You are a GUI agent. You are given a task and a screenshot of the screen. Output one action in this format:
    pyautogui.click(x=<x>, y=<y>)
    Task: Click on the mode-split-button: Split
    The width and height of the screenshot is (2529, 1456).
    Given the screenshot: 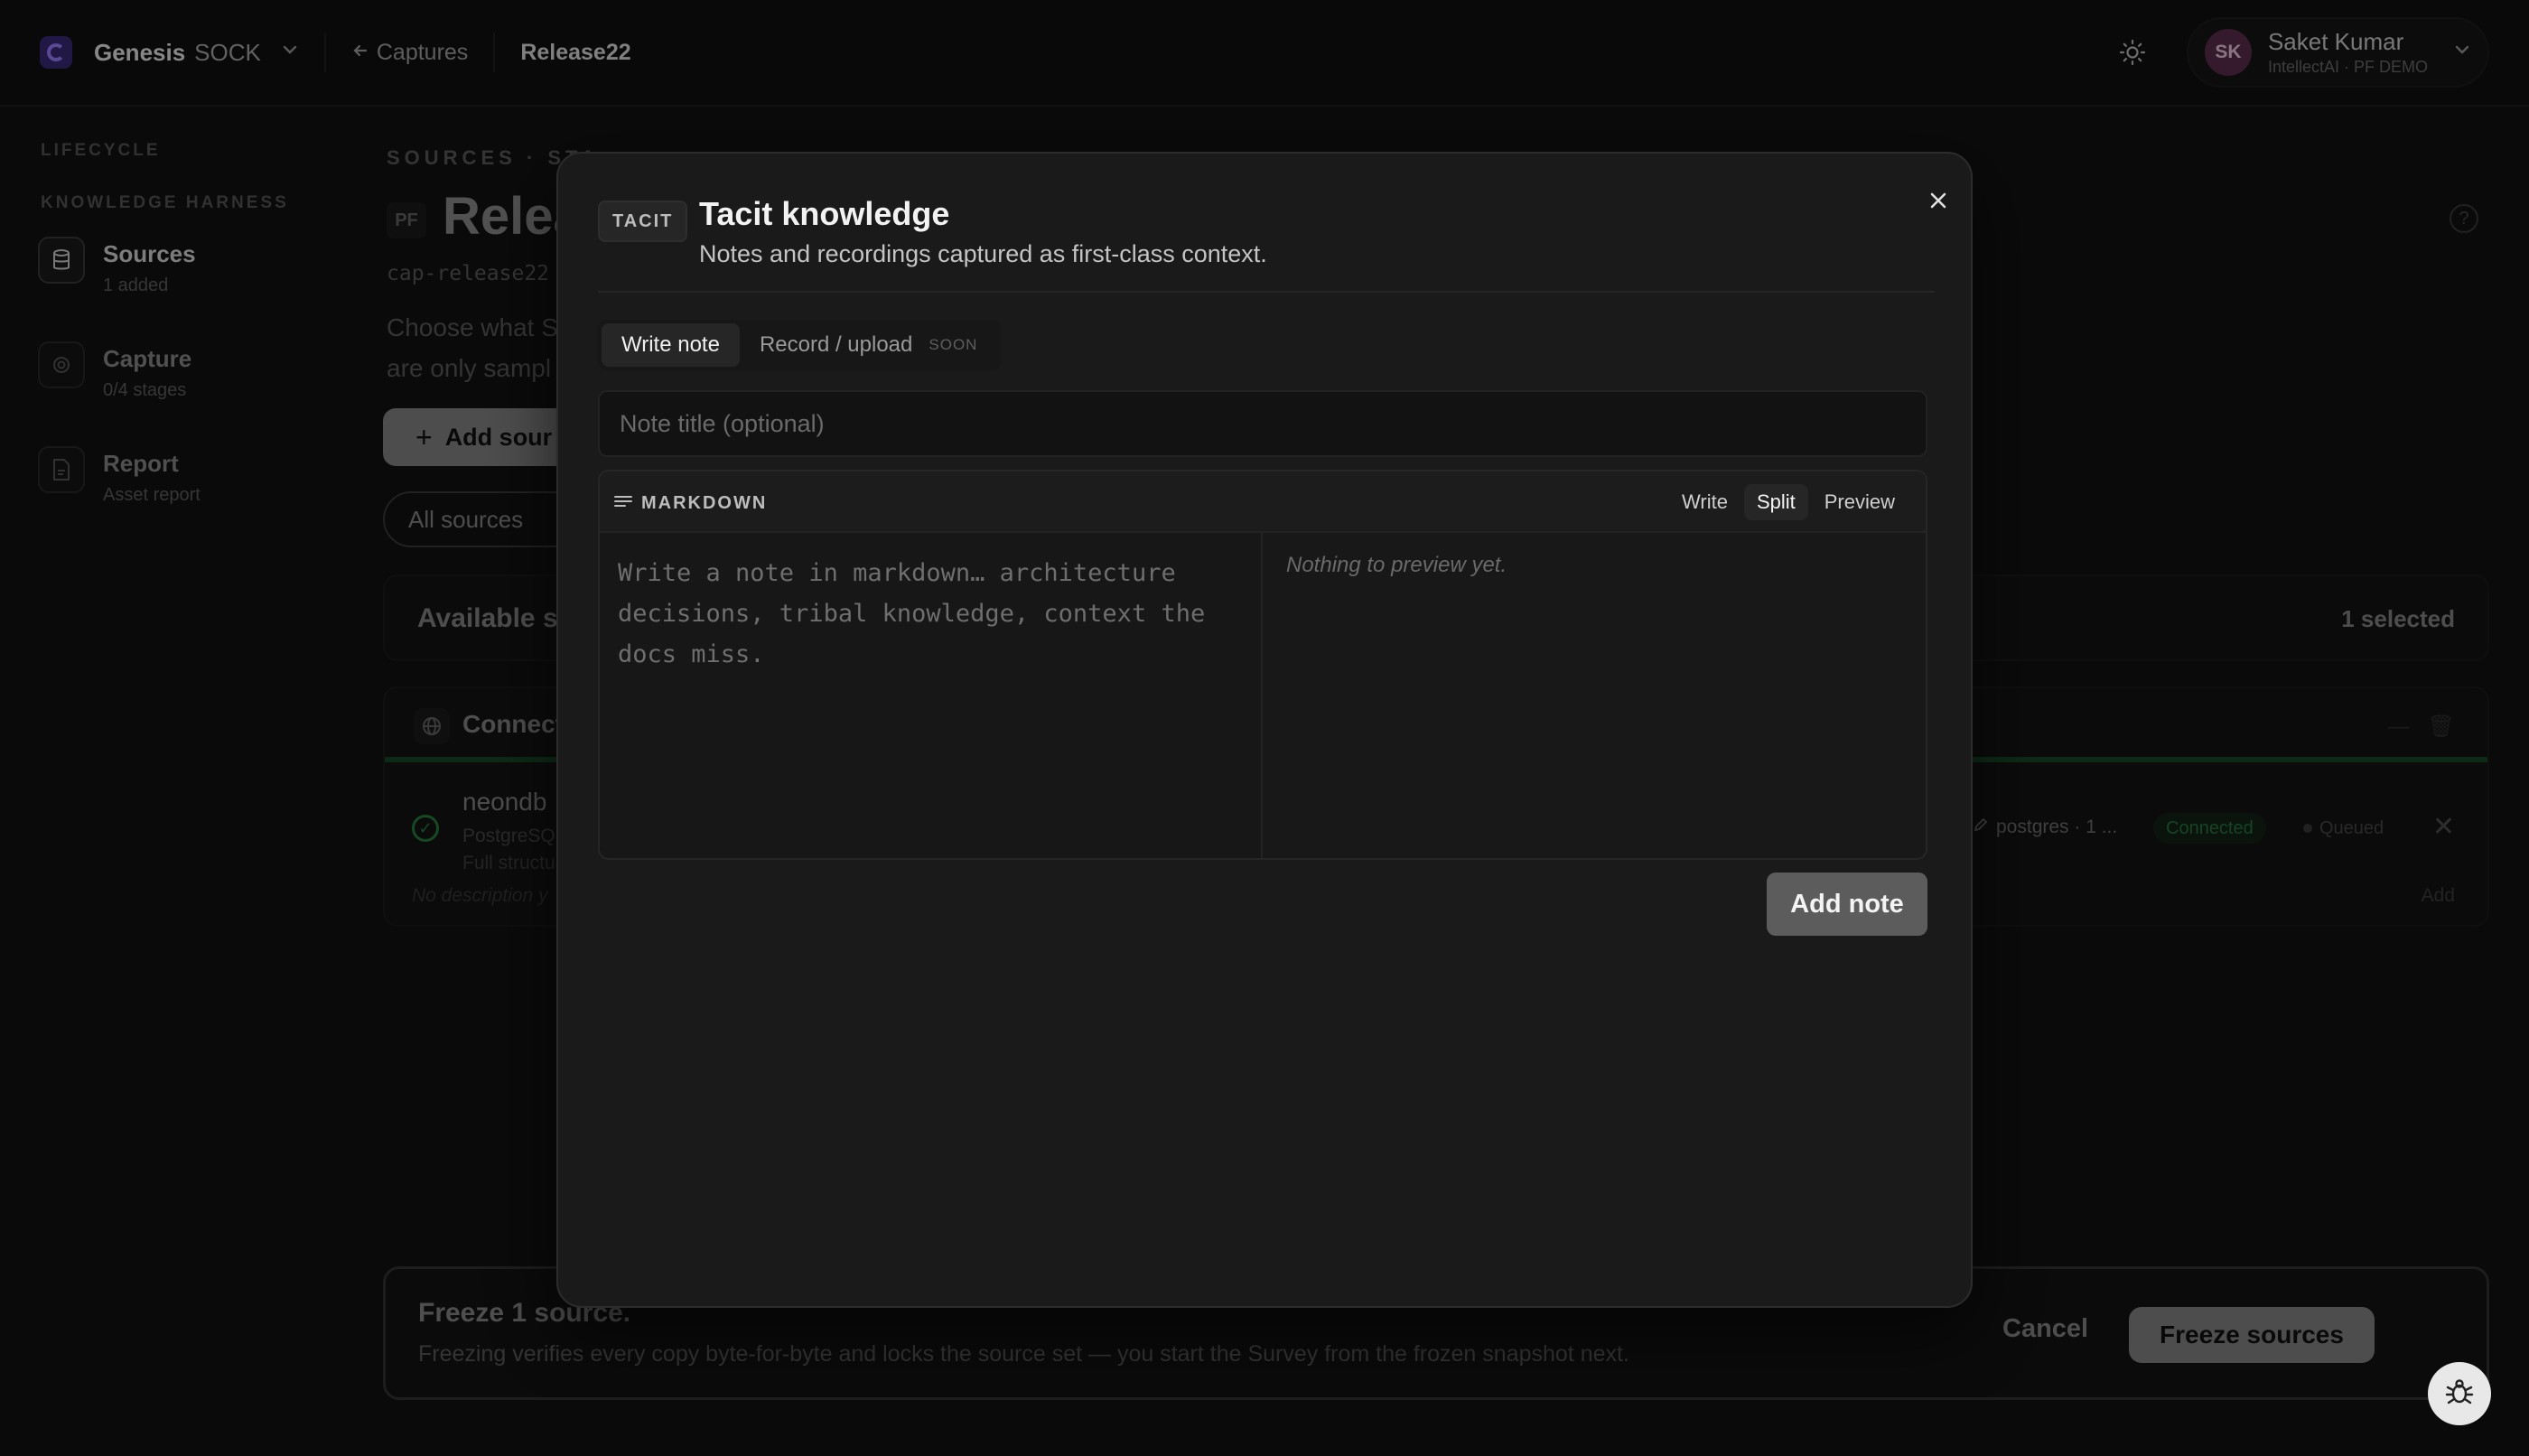 What is the action you would take?
    pyautogui.click(x=1775, y=502)
    